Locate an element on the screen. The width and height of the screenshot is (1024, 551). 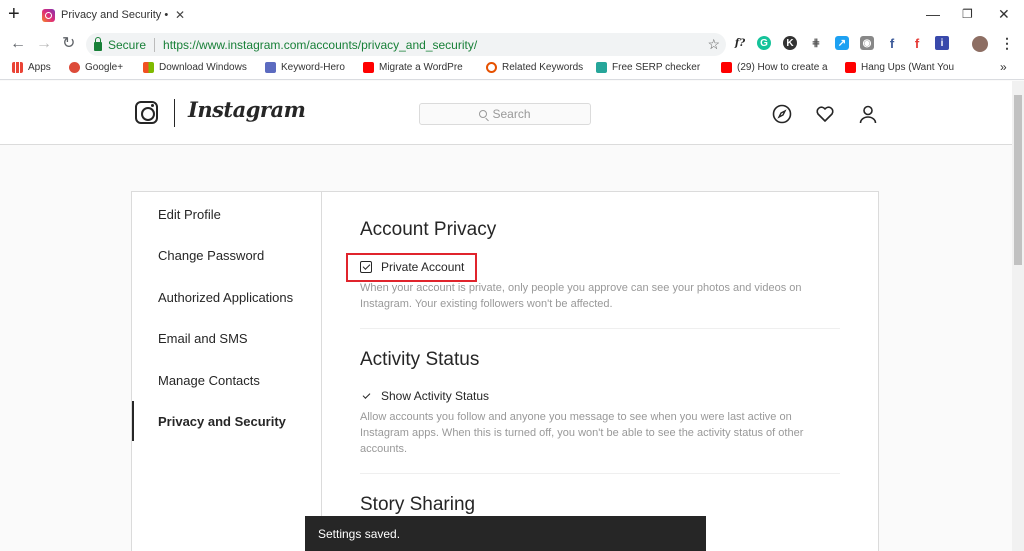
scrollbar-thumb is located at coordinates (1018, 180).